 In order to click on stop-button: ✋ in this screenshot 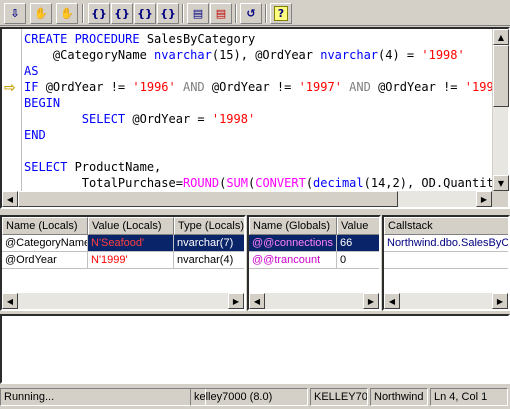, I will do `click(67, 13)`.